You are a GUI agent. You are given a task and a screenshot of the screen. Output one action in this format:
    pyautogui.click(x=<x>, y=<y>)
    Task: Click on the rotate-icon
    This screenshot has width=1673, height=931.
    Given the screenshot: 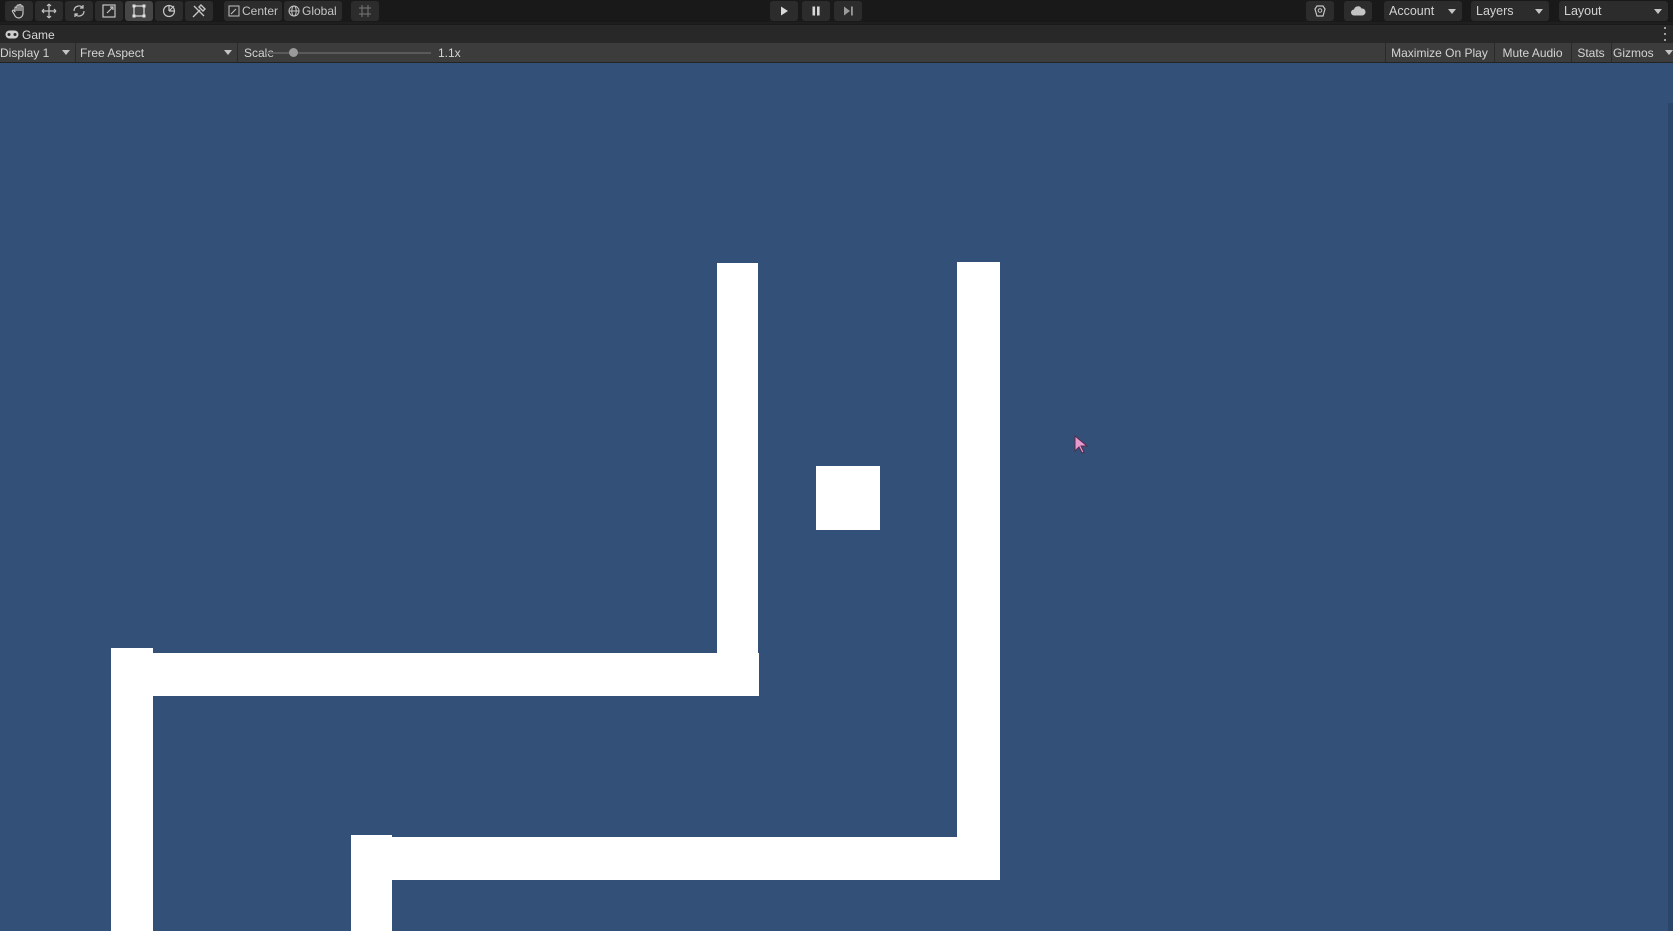 What is the action you would take?
    pyautogui.click(x=79, y=11)
    